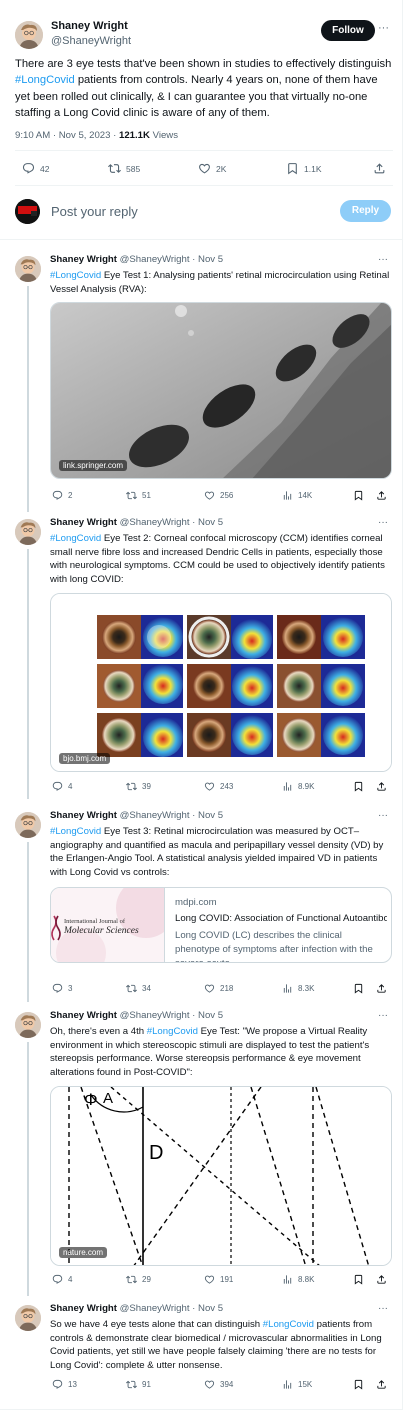 Image resolution: width=403 pixels, height=1410 pixels. I want to click on like-button: 256, so click(218, 495).